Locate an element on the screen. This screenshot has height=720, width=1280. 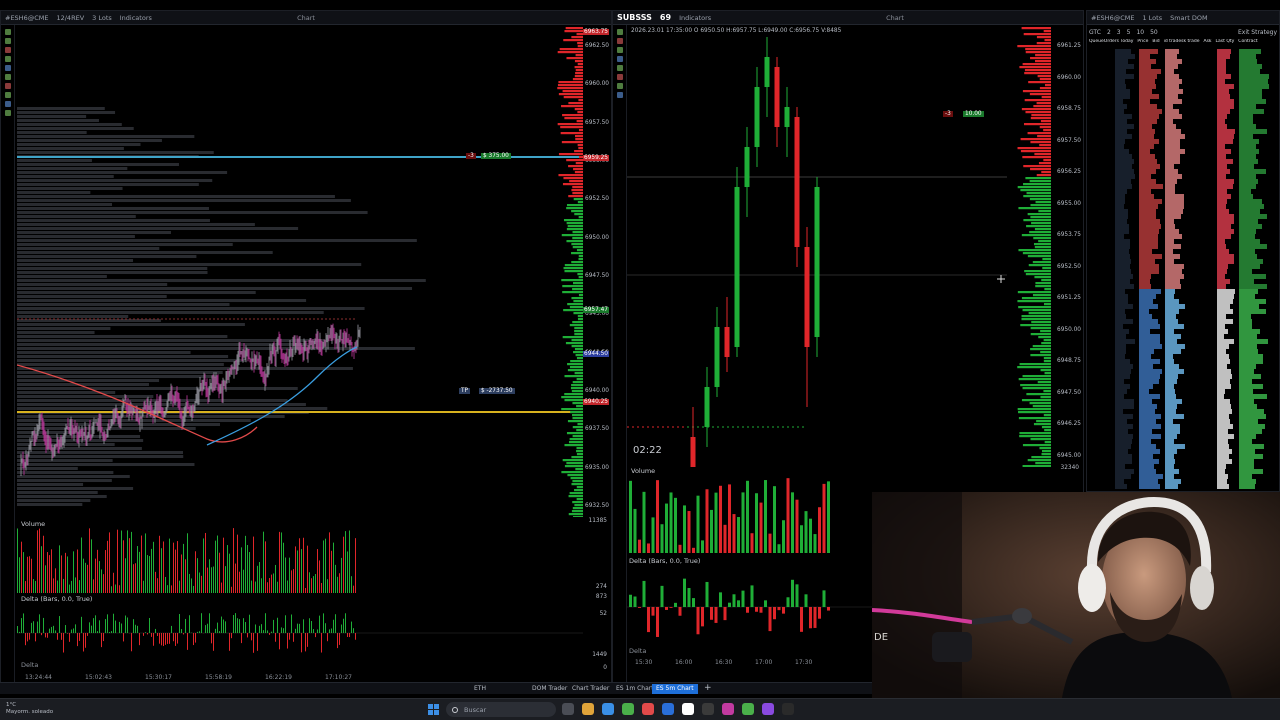
bars-selector: 12/4REV is located at coordinates (70, 18).